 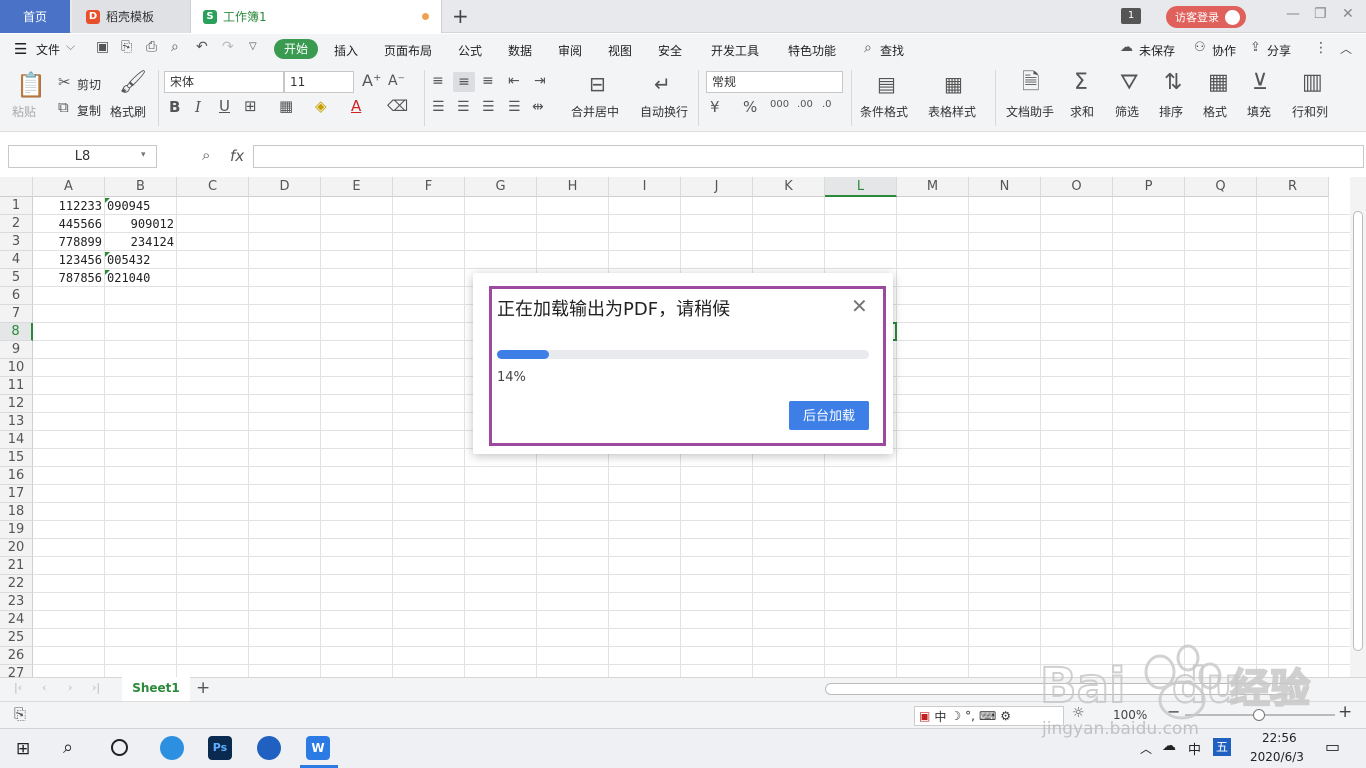 What do you see at coordinates (1222, 747) in the screenshot?
I see `tray-ime-name: 五` at bounding box center [1222, 747].